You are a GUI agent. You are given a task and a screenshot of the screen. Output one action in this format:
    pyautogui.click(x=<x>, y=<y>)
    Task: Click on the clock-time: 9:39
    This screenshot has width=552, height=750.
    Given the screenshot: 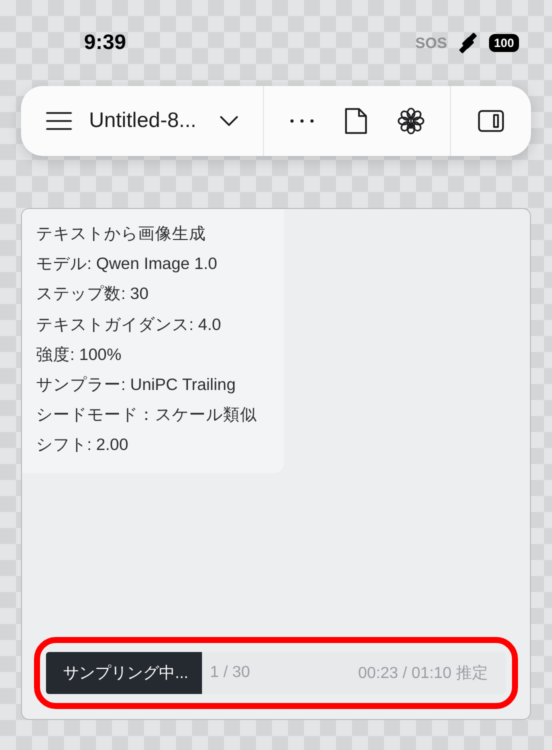 What is the action you would take?
    pyautogui.click(x=105, y=43)
    